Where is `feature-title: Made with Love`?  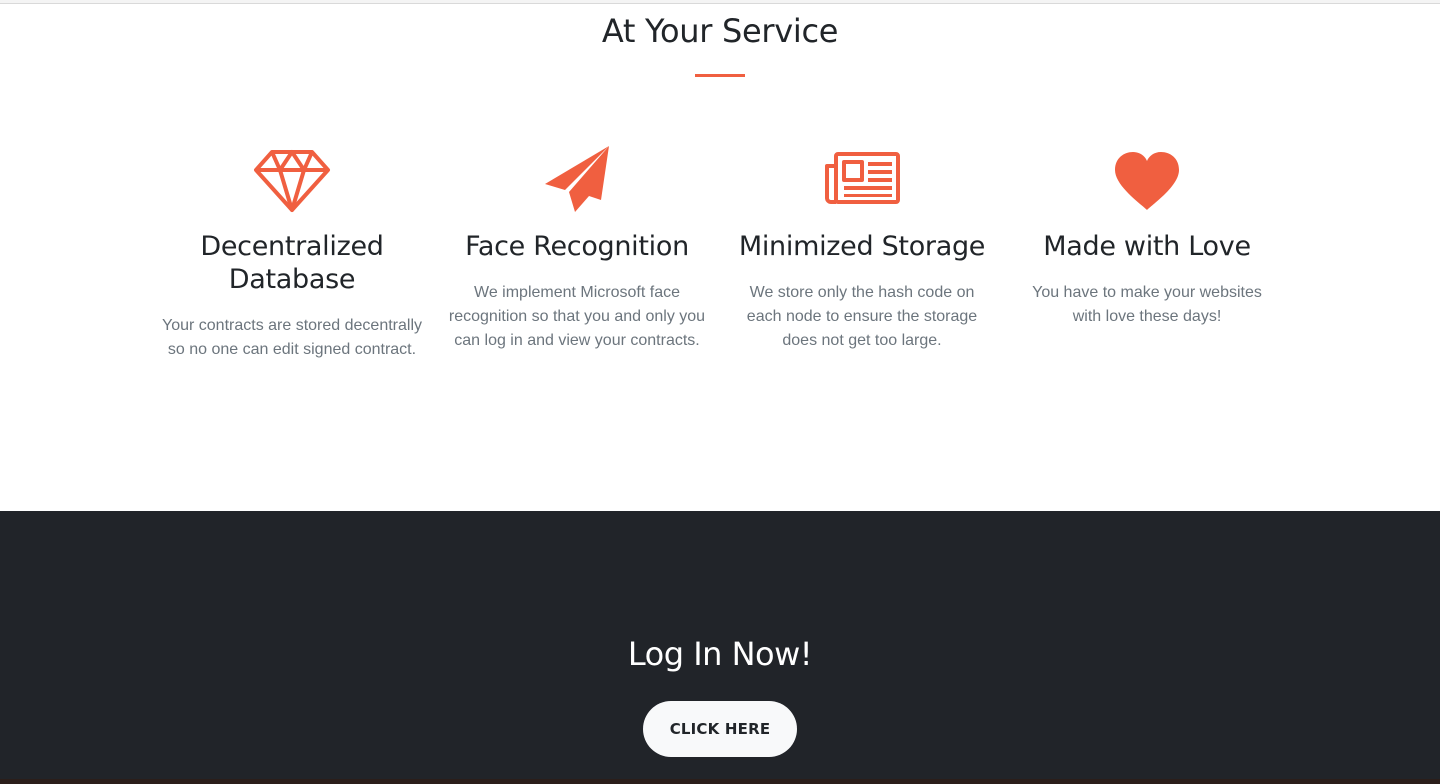
feature-title: Made with Love is located at coordinates (1147, 246).